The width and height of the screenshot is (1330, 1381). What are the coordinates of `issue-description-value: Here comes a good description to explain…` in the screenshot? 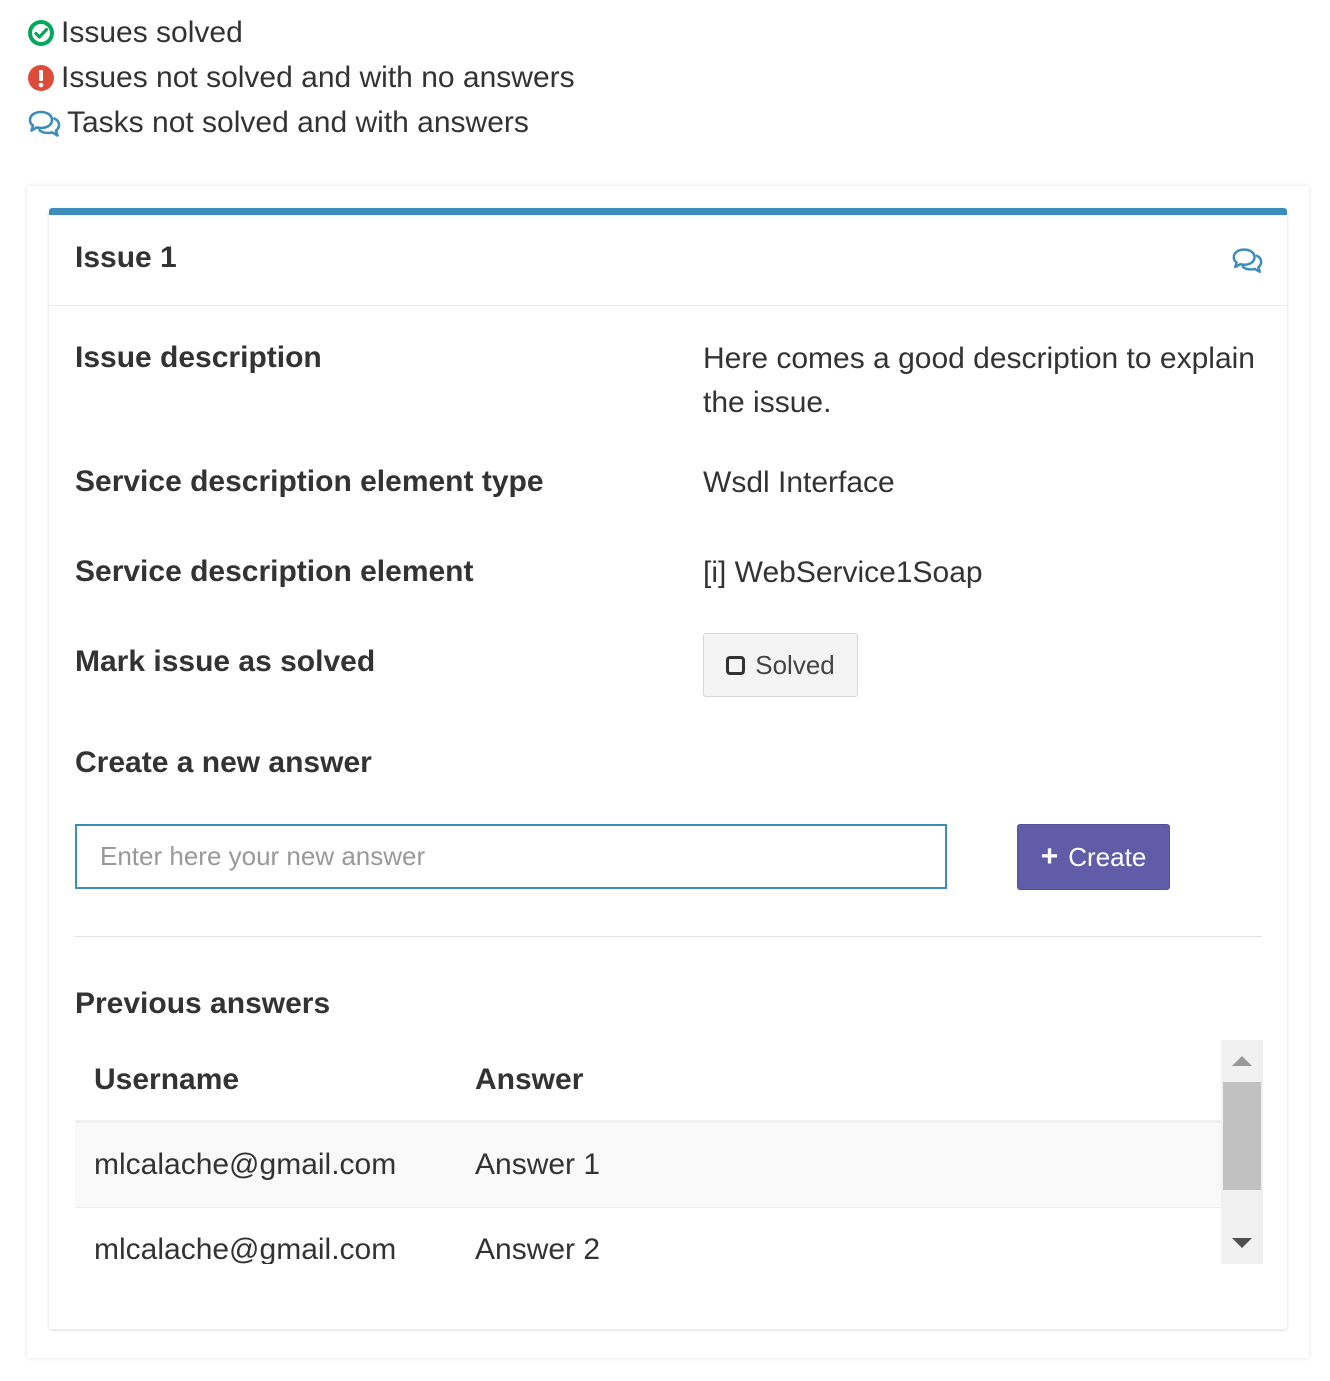 It's located at (979, 380).